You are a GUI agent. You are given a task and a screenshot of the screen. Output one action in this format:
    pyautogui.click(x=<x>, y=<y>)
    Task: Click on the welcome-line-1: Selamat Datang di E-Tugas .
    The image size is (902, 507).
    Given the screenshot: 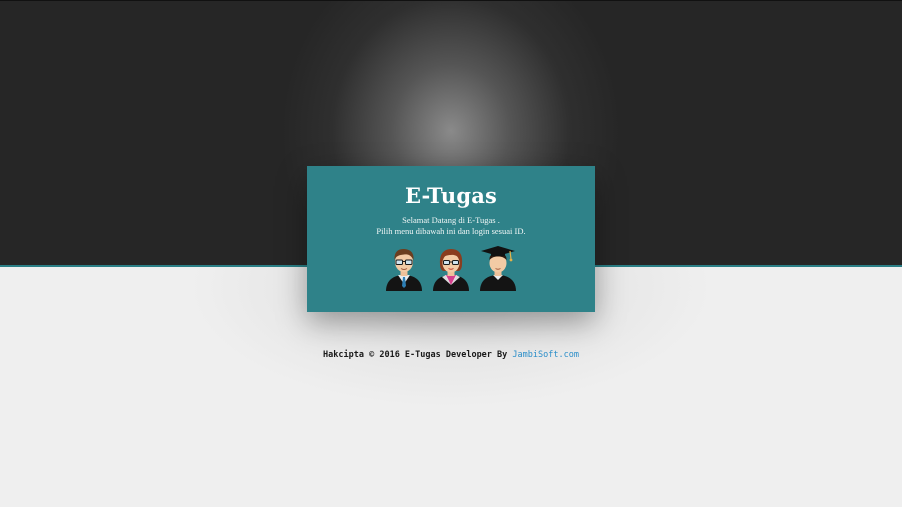 What is the action you would take?
    pyautogui.click(x=451, y=220)
    